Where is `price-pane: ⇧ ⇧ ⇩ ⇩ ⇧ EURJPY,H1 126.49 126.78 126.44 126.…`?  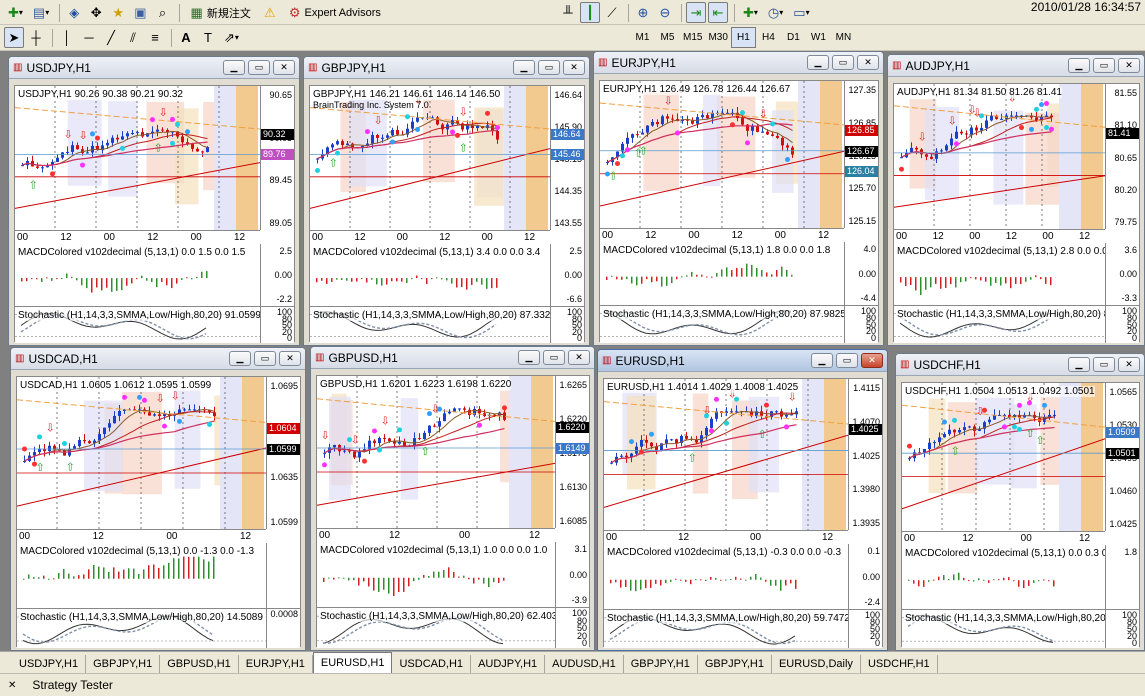
price-pane: ⇧ ⇧ ⇩ ⇩ ⇧ EURJPY,H1 126.49 126.78 126.44 126.… is located at coordinates (739, 154).